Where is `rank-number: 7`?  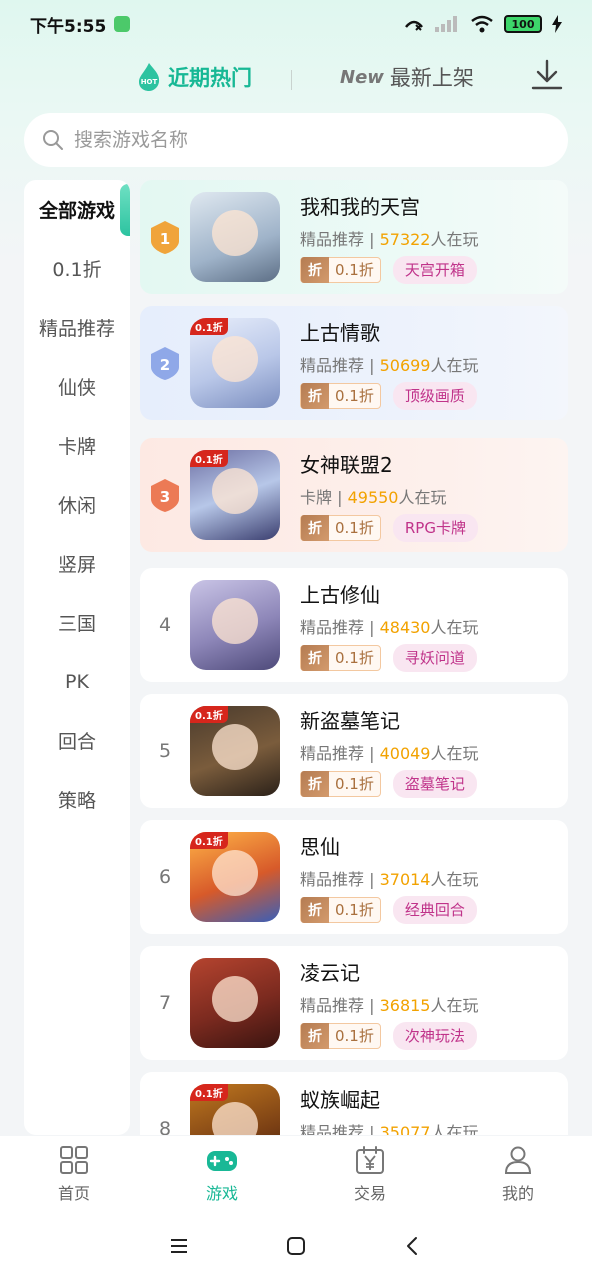
rank-number: 7 is located at coordinates (165, 1003).